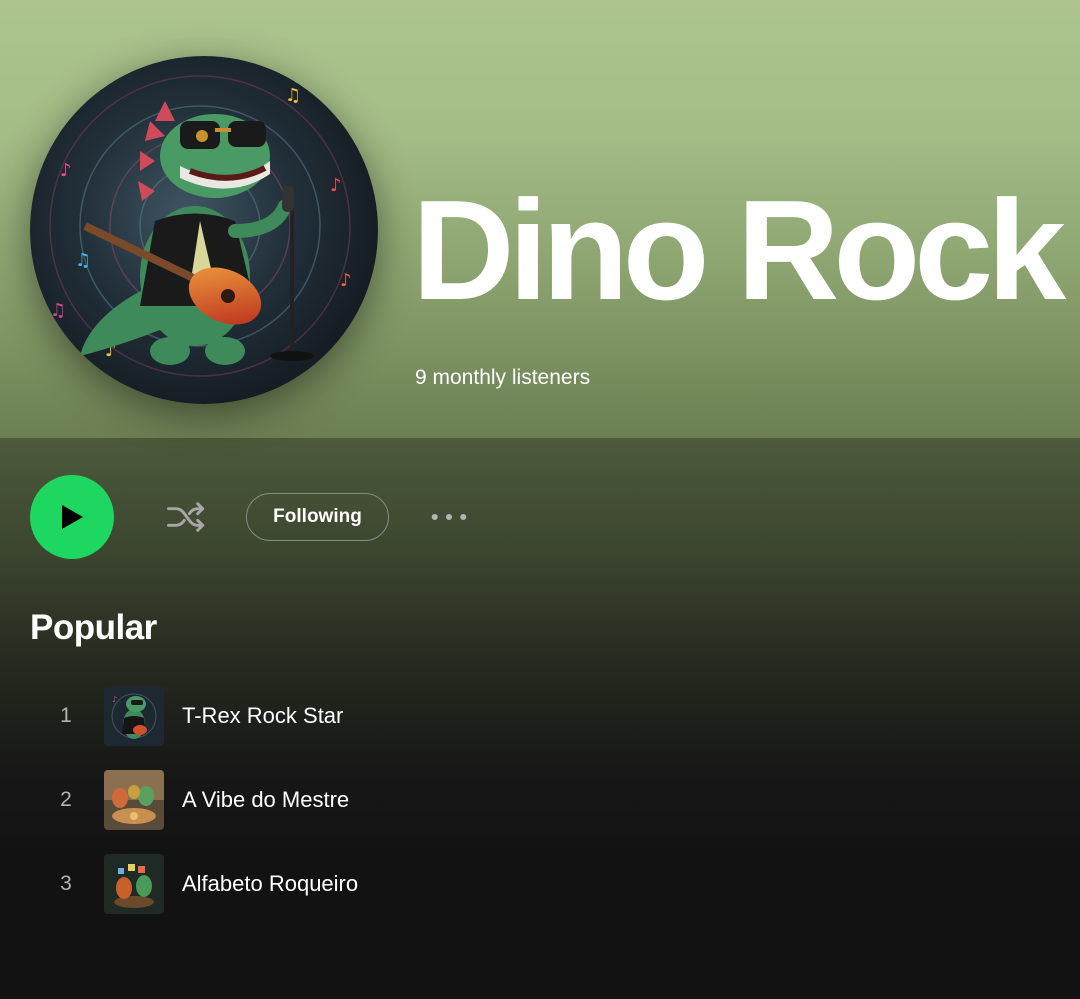 The height and width of the screenshot is (999, 1080). I want to click on track-row: 2 A Vibe do Mestre, so click(540, 802).